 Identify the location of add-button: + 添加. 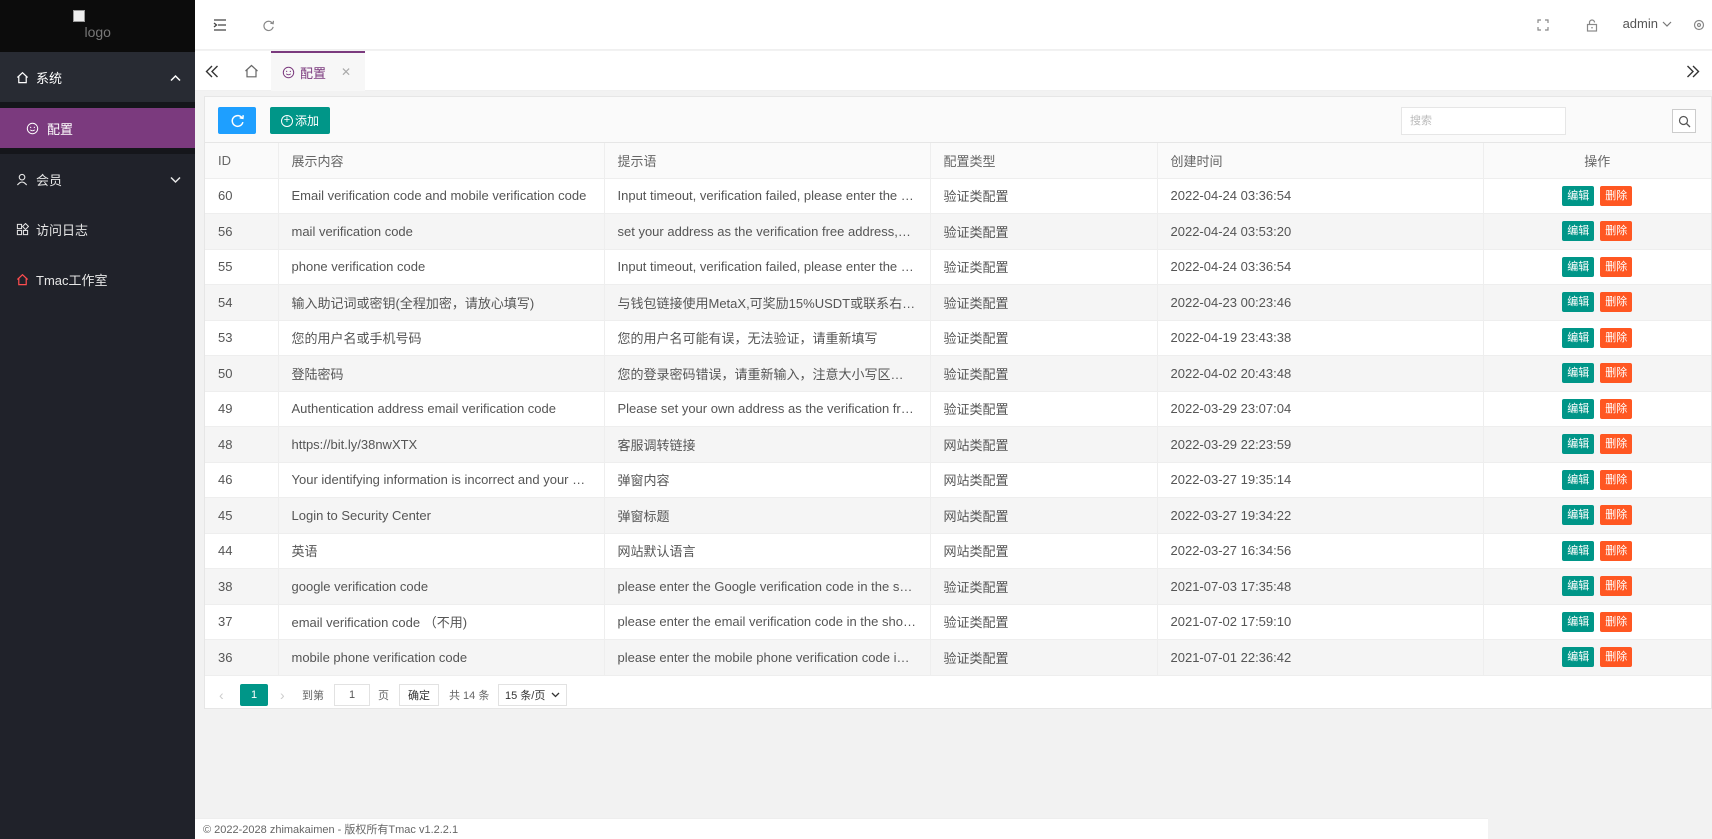
(300, 120).